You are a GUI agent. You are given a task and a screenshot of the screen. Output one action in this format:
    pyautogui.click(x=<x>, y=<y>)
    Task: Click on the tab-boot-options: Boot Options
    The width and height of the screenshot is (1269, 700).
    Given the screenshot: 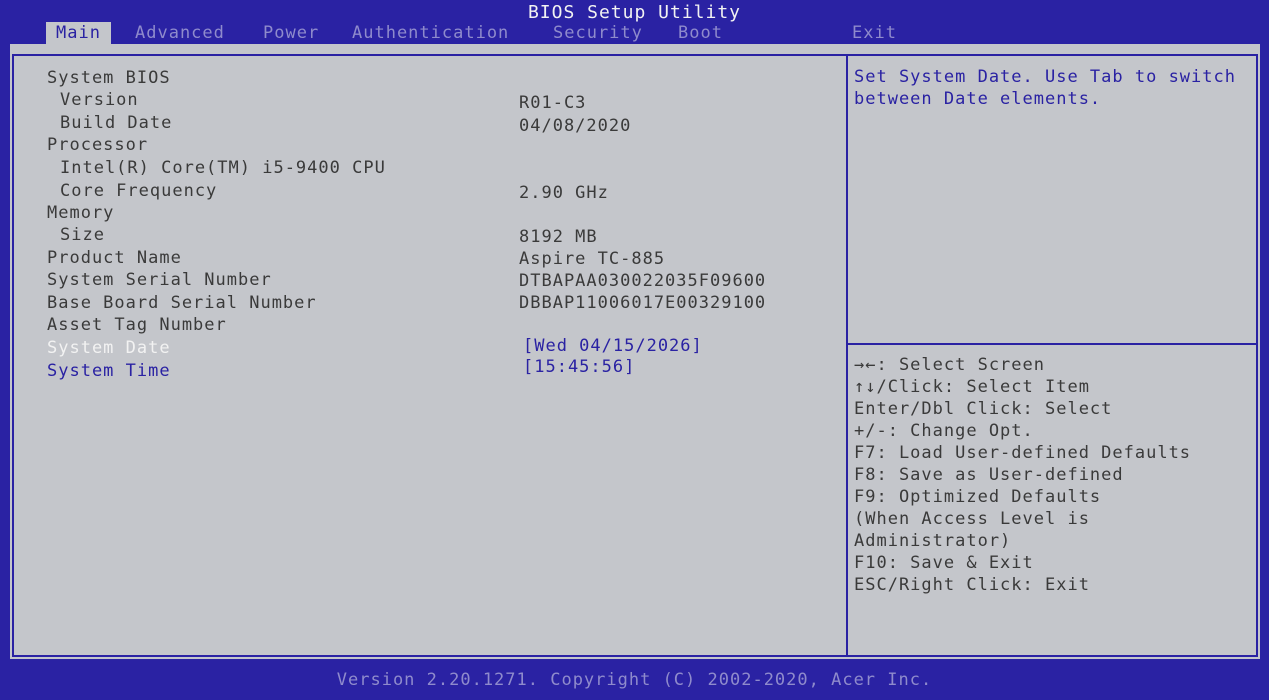 What is the action you would take?
    pyautogui.click(x=717, y=43)
    